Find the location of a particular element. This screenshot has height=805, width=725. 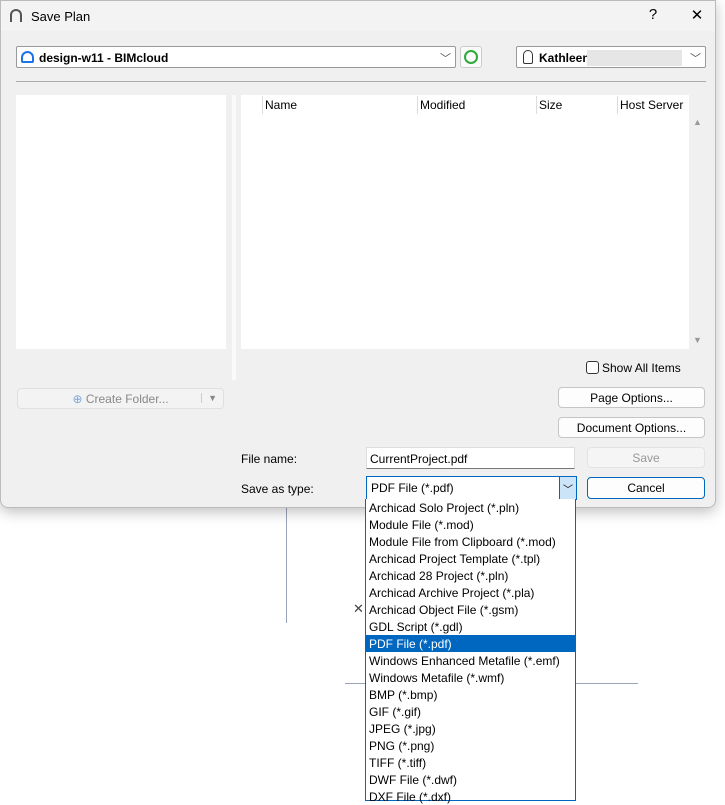

user-name: Kathleen is located at coordinates (564, 58).